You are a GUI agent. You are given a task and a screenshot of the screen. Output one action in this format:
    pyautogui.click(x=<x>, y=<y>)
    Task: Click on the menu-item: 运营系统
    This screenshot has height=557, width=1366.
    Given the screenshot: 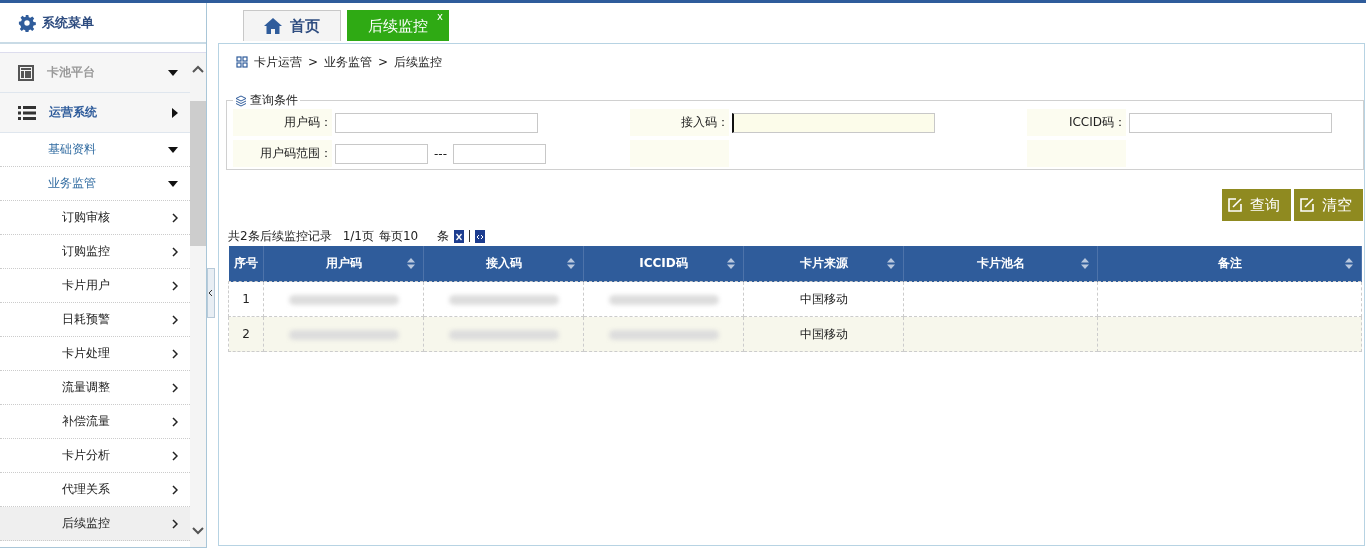 What is the action you would take?
    pyautogui.click(x=95, y=113)
    